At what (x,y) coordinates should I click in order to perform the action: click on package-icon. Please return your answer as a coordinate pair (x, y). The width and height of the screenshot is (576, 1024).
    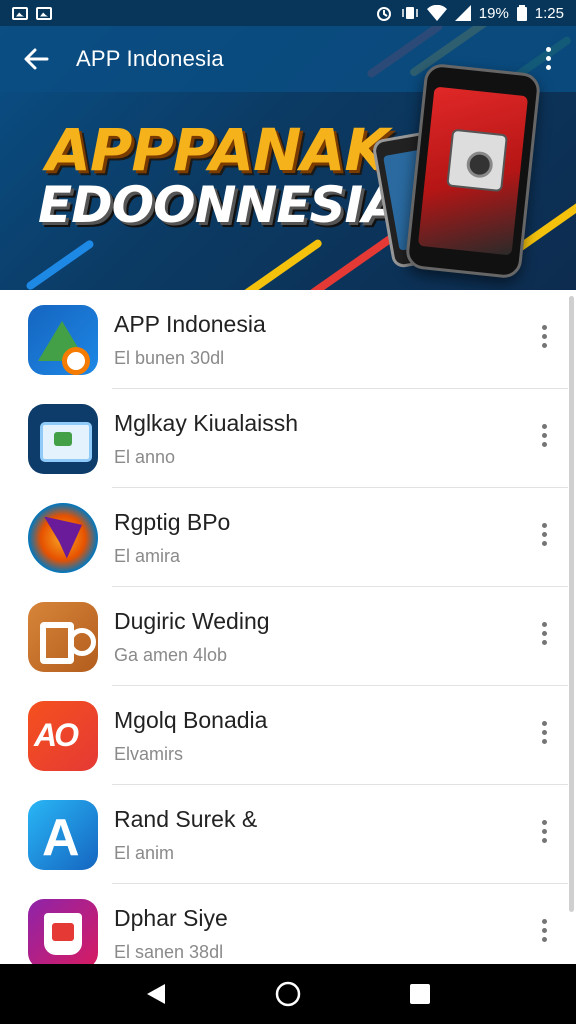
    Looking at the image, I should click on (477, 160).